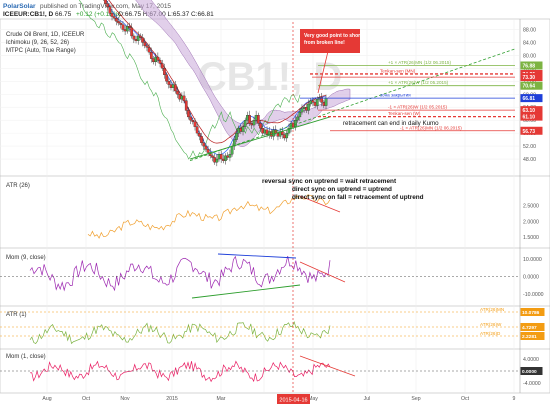  What do you see at coordinates (367, 399) in the screenshot?
I see `time-tick-label: Jul` at bounding box center [367, 399].